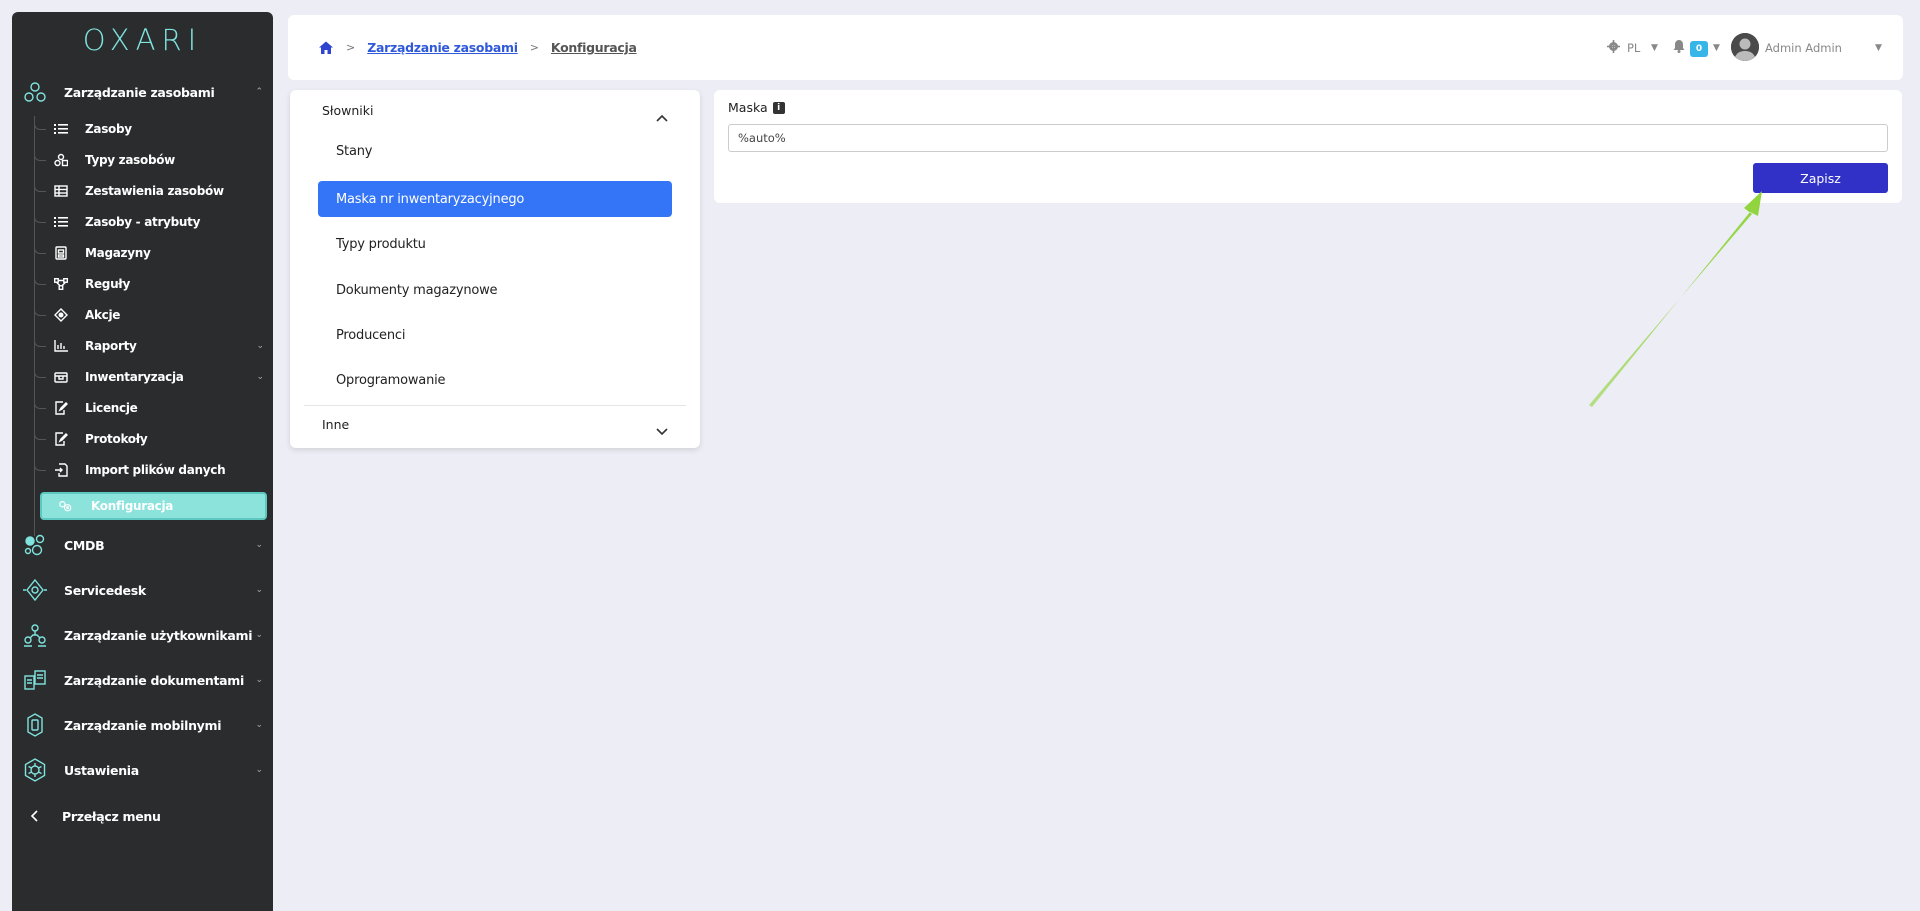 The image size is (1920, 911). Describe the element at coordinates (61, 253) in the screenshot. I see `warehouse-icon` at that location.